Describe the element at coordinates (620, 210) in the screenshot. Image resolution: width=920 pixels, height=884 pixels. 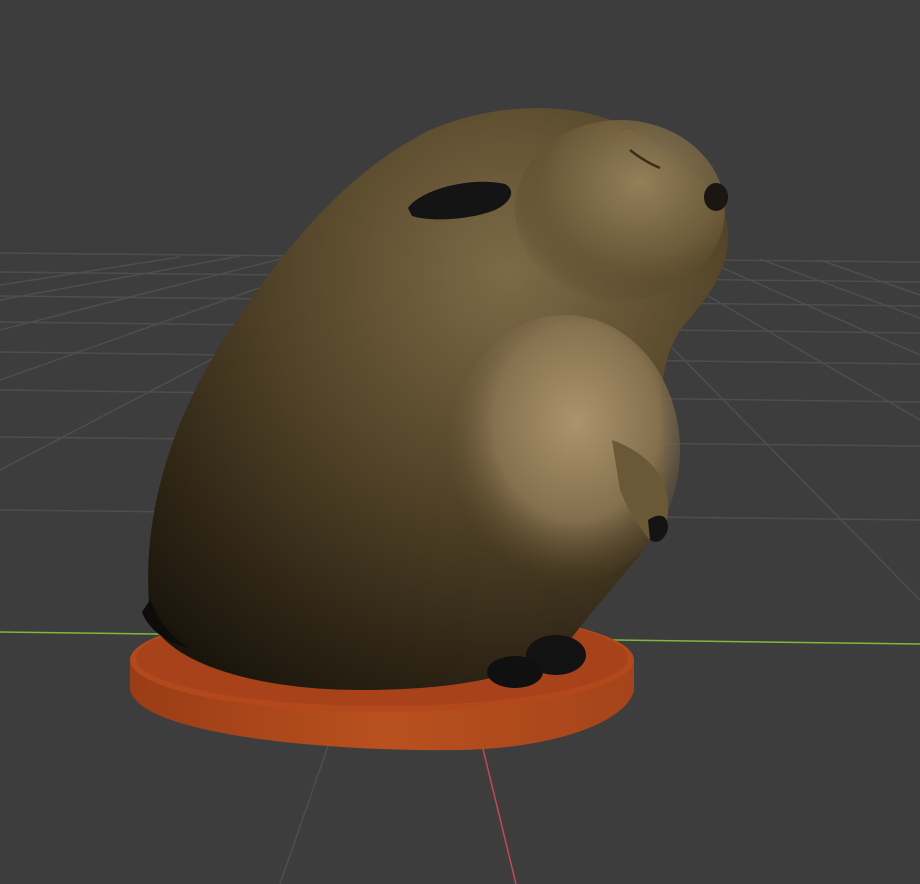
I see `hamster-head-fur` at that location.